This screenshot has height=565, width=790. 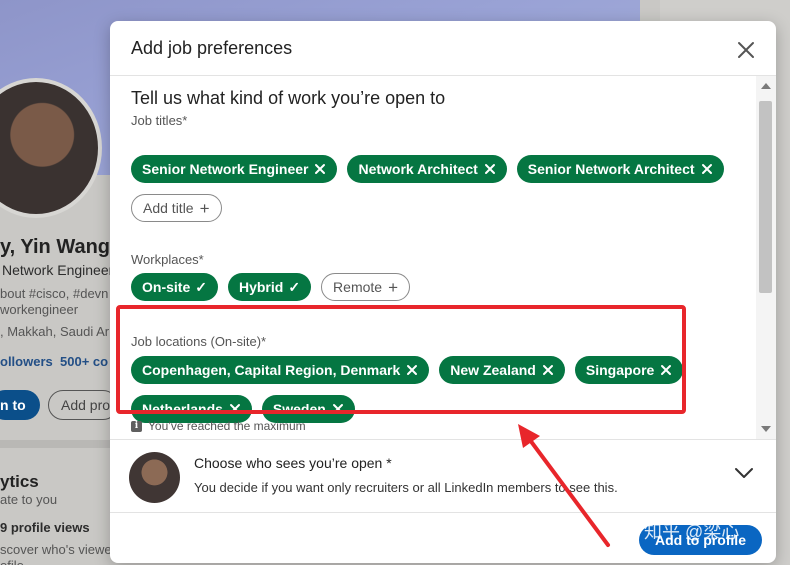 I want to click on analytics-title: ytics, so click(x=19, y=481).